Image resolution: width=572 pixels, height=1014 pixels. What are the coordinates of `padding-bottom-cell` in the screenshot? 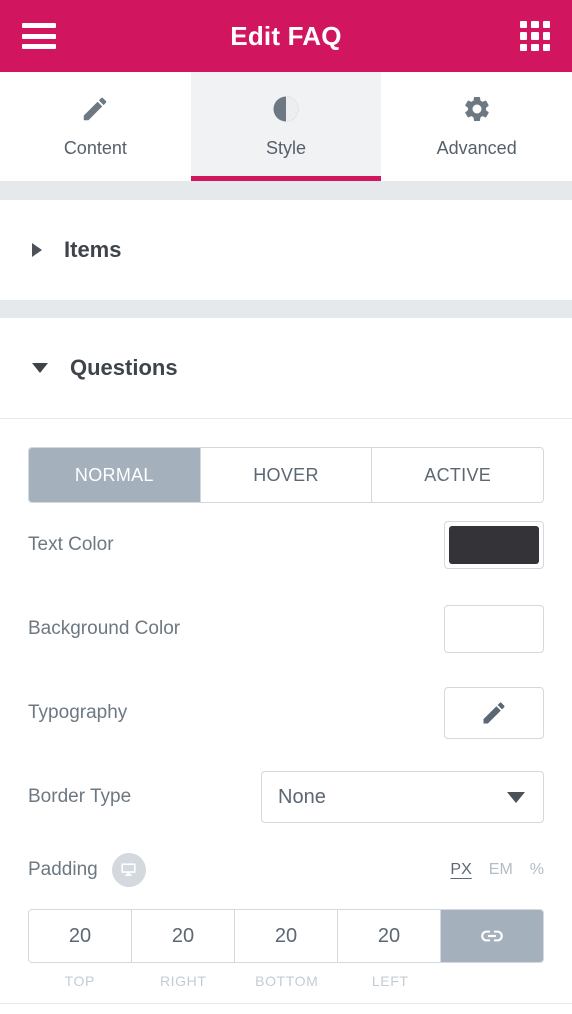 It's located at (286, 936).